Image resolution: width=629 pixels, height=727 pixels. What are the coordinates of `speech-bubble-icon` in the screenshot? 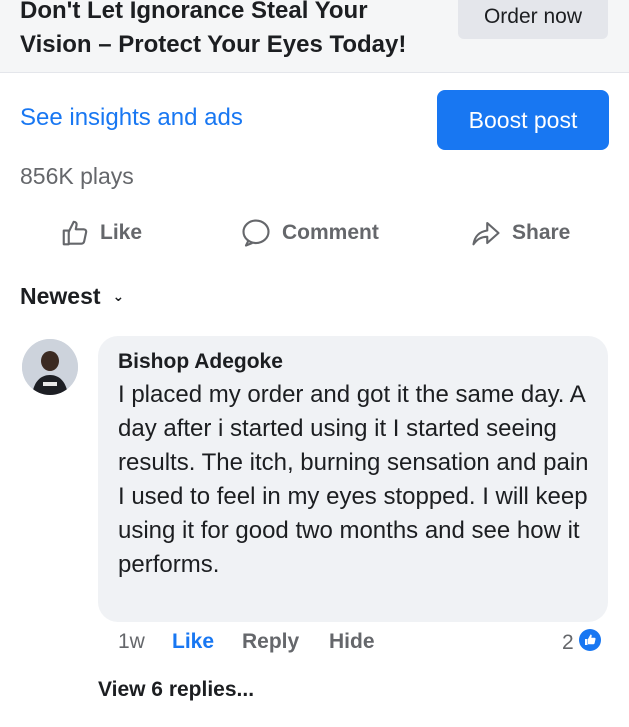 It's located at (256, 233).